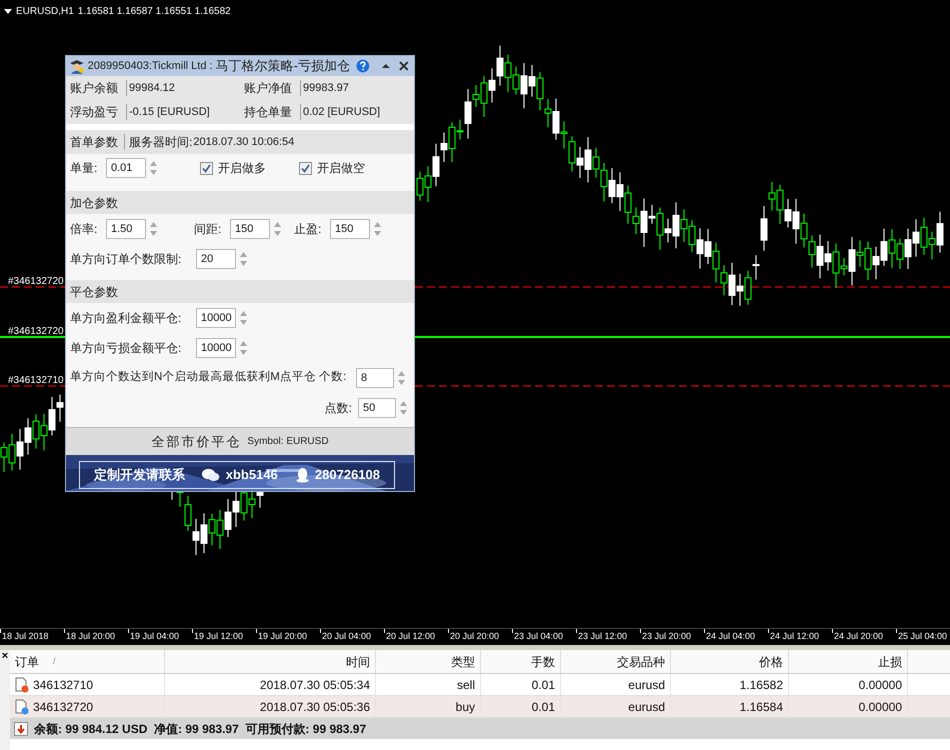 The width and height of the screenshot is (950, 750). What do you see at coordinates (667, 636) in the screenshot?
I see `time-label: 23 Jul 20:00` at bounding box center [667, 636].